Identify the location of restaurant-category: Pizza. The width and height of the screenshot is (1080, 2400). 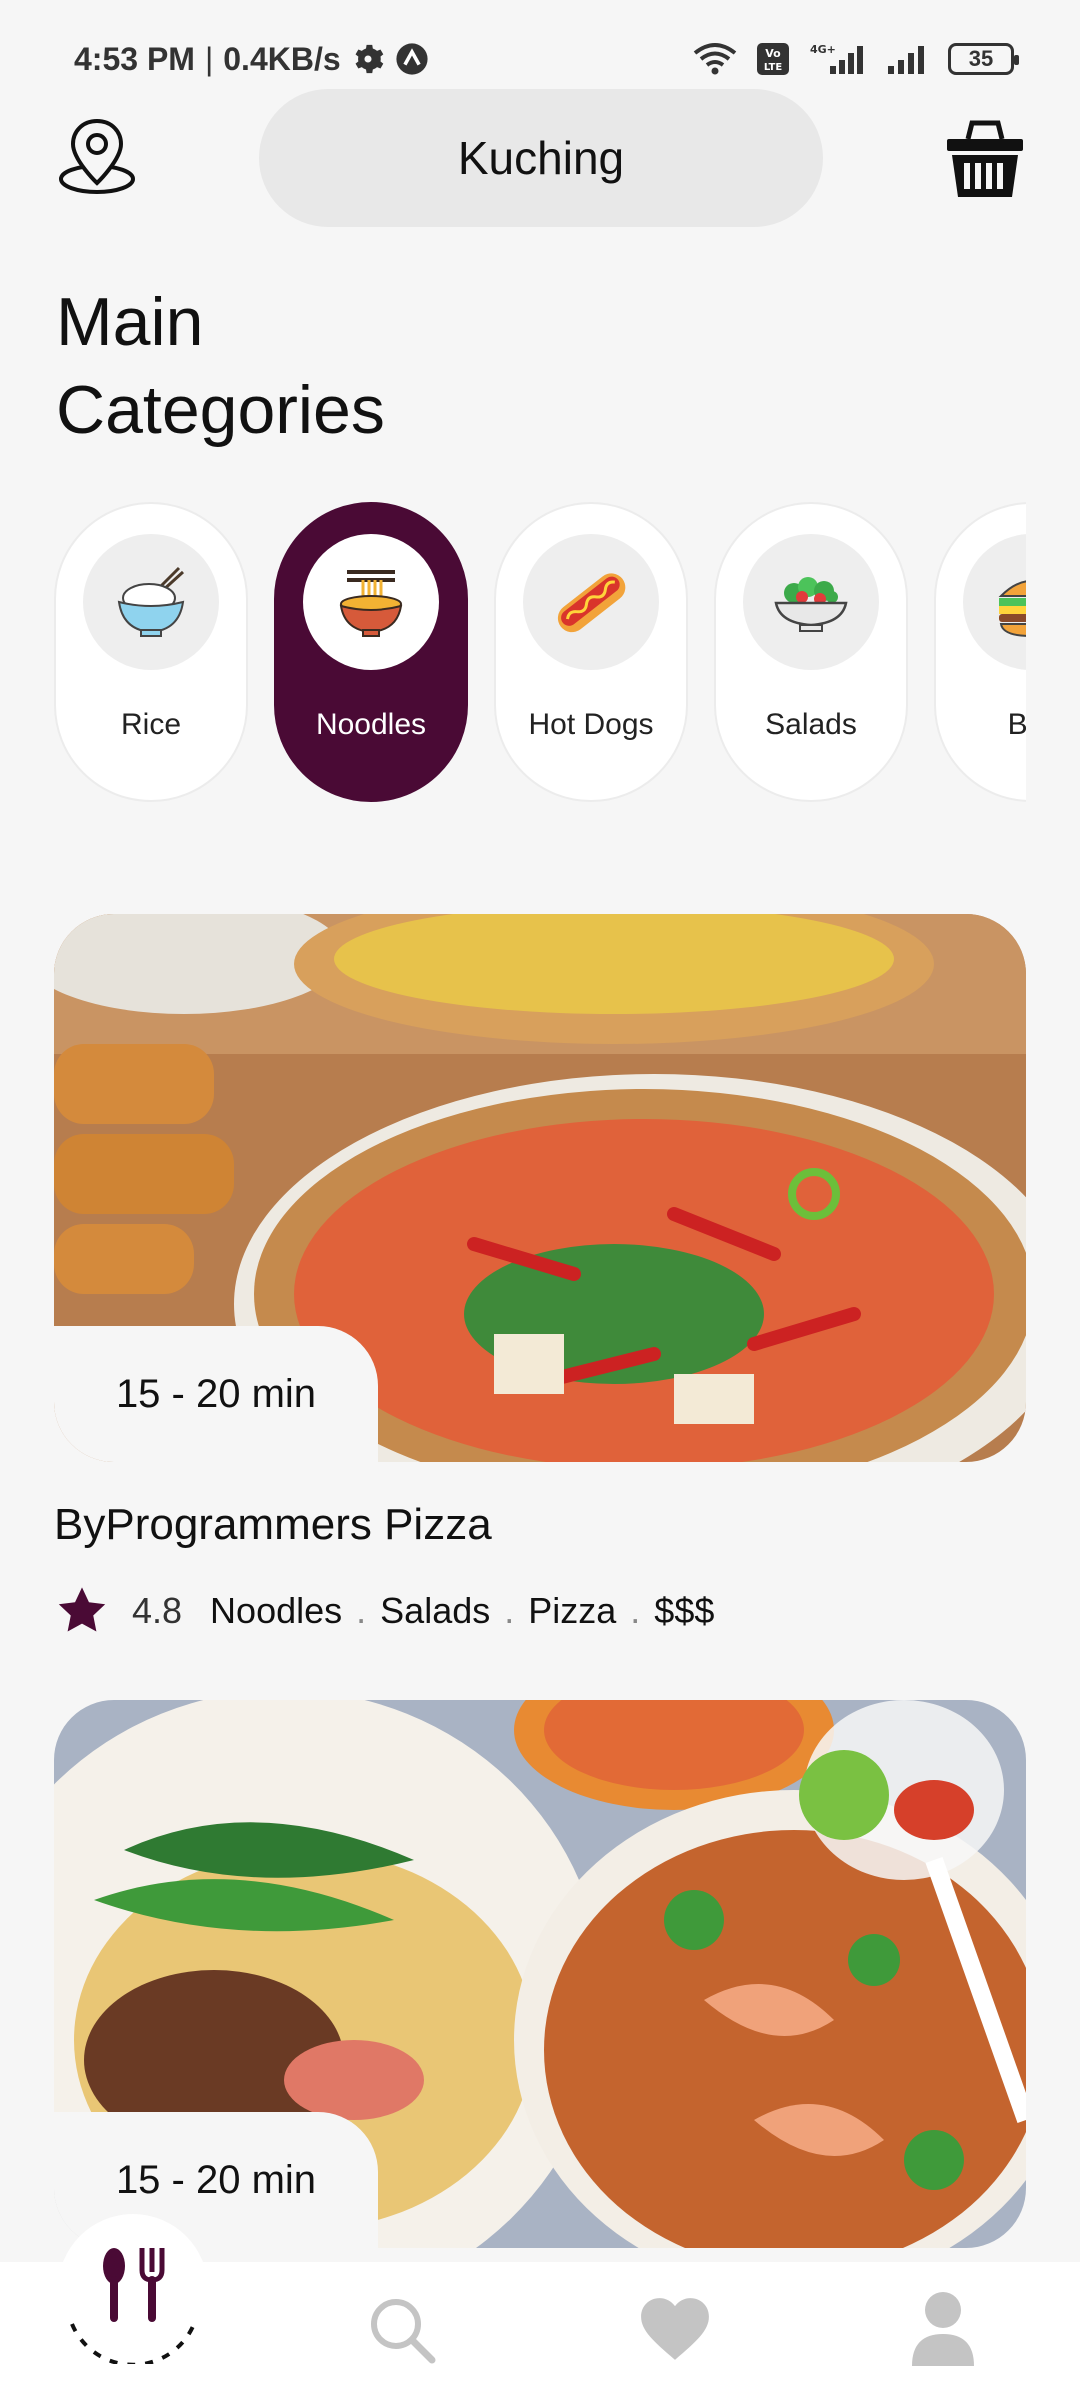
(572, 1610).